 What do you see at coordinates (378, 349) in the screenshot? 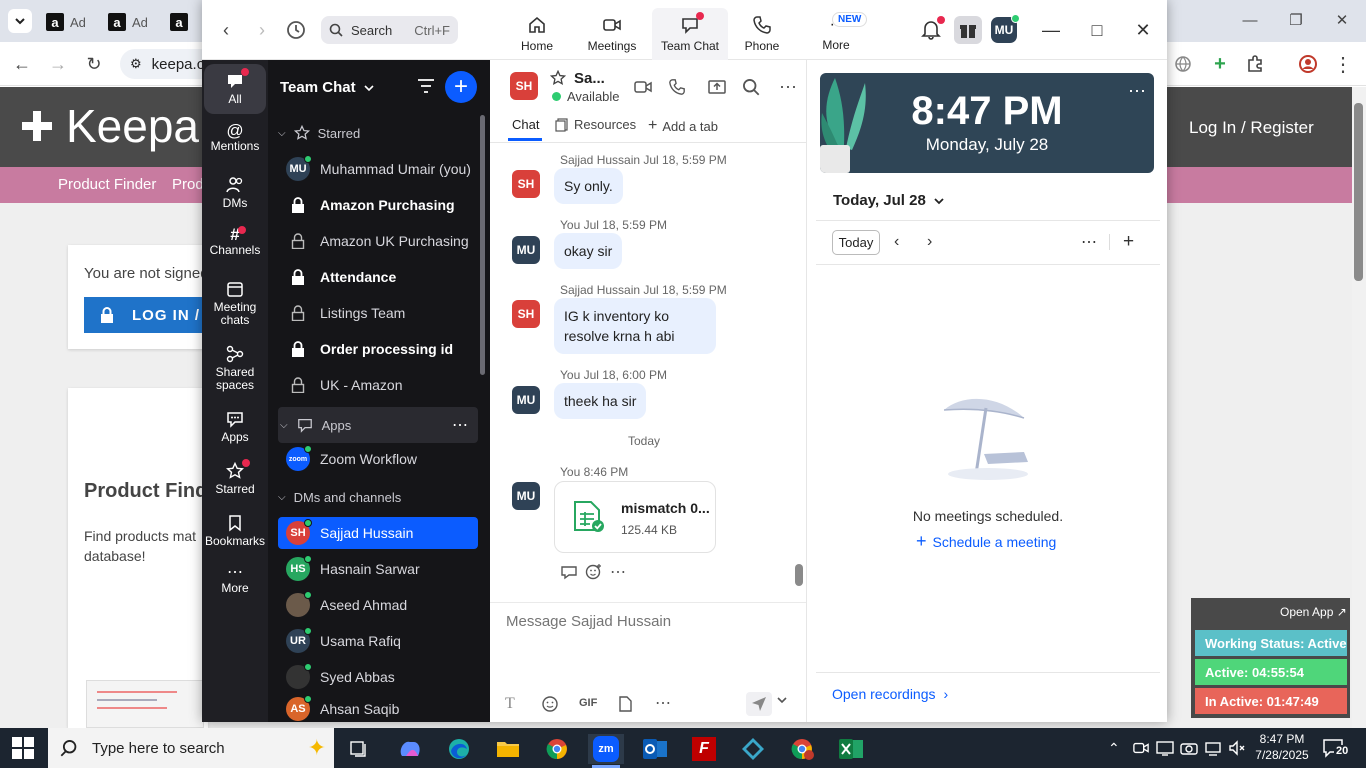
I see `list-item: Order processing id` at bounding box center [378, 349].